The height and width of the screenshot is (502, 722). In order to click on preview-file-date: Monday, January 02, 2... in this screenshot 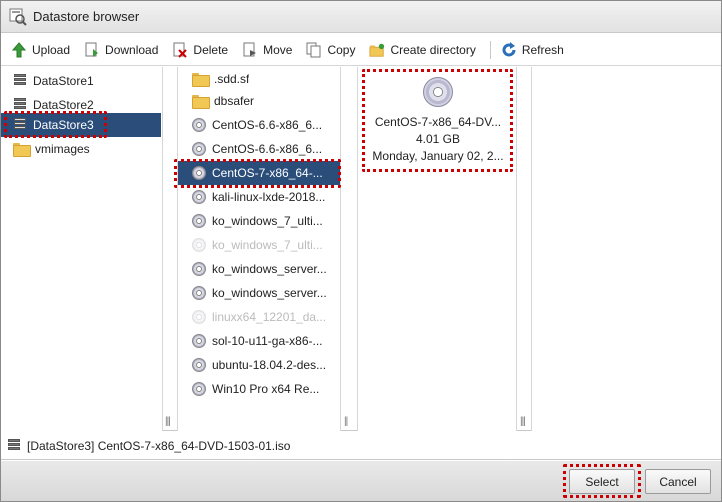, I will do `click(438, 156)`.